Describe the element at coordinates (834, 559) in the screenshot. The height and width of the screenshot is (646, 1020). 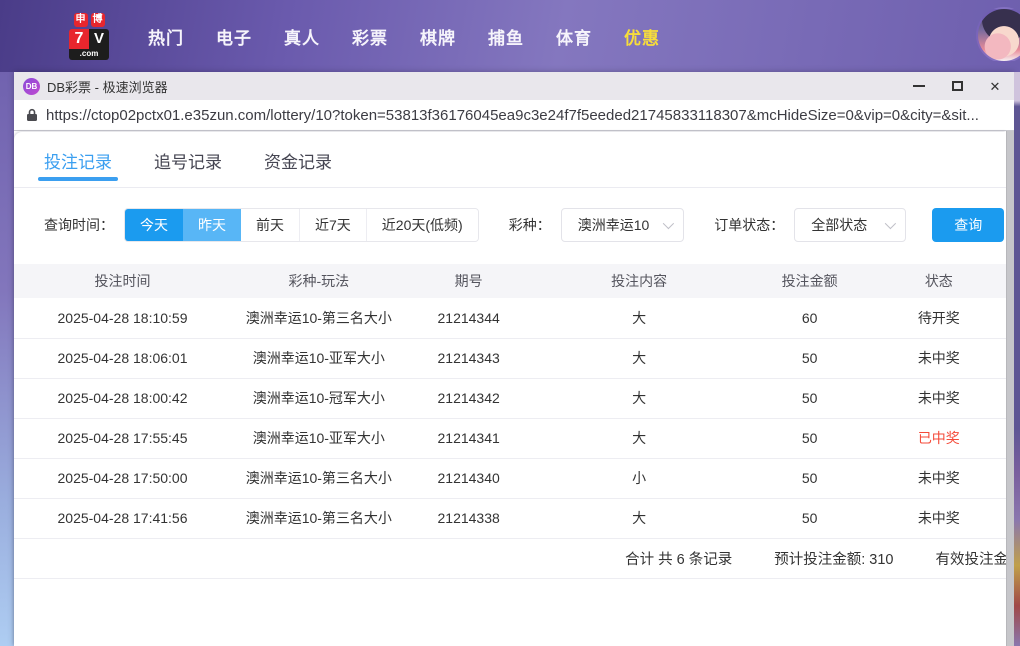
I see `summary-expected: 预计投注金额: 310` at that location.